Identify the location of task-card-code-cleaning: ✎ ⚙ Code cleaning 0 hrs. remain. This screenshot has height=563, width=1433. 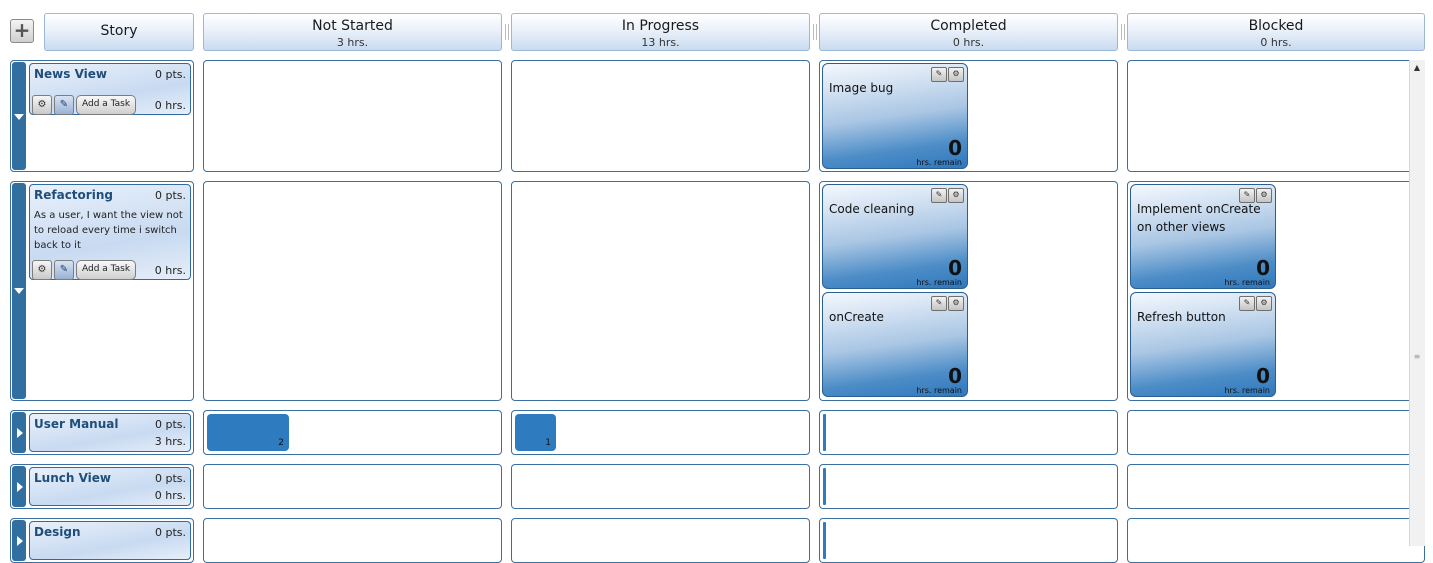
(895, 236).